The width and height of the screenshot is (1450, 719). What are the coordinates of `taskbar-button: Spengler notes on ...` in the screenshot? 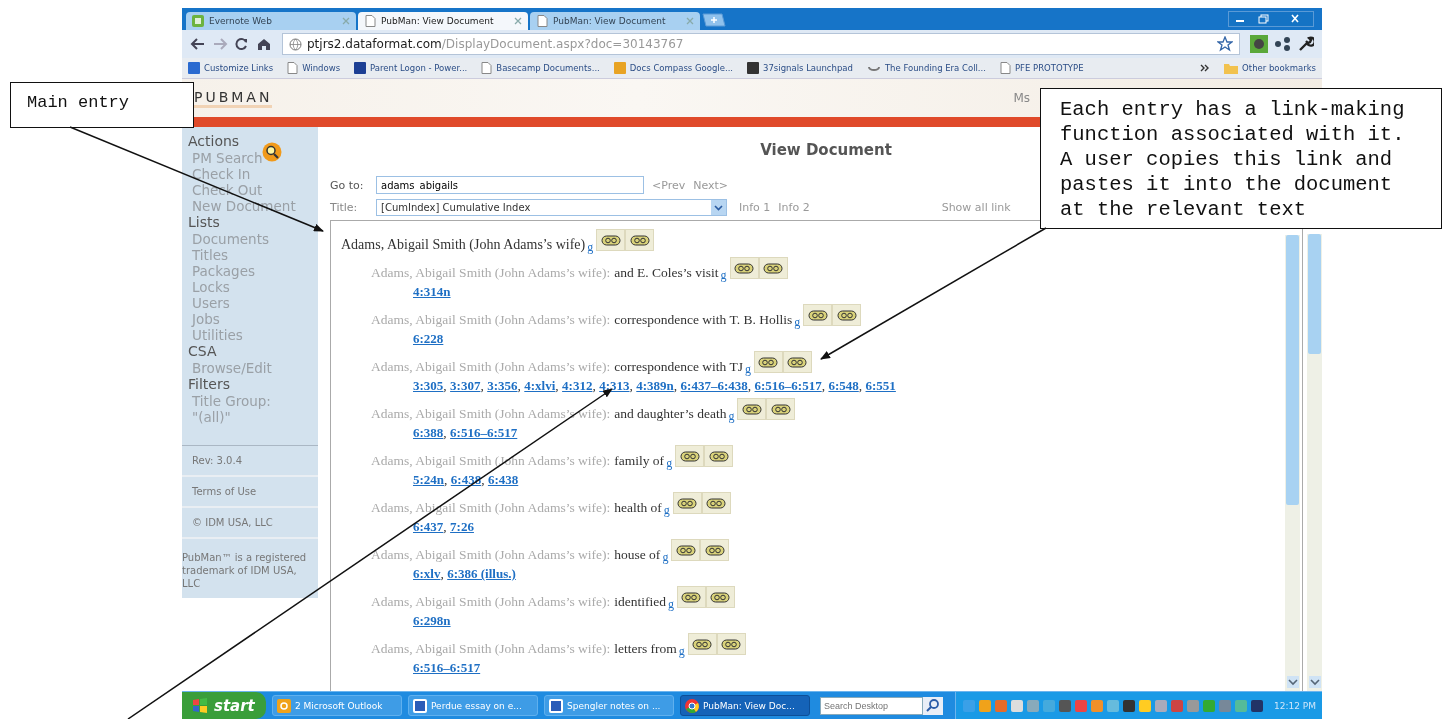 It's located at (609, 705).